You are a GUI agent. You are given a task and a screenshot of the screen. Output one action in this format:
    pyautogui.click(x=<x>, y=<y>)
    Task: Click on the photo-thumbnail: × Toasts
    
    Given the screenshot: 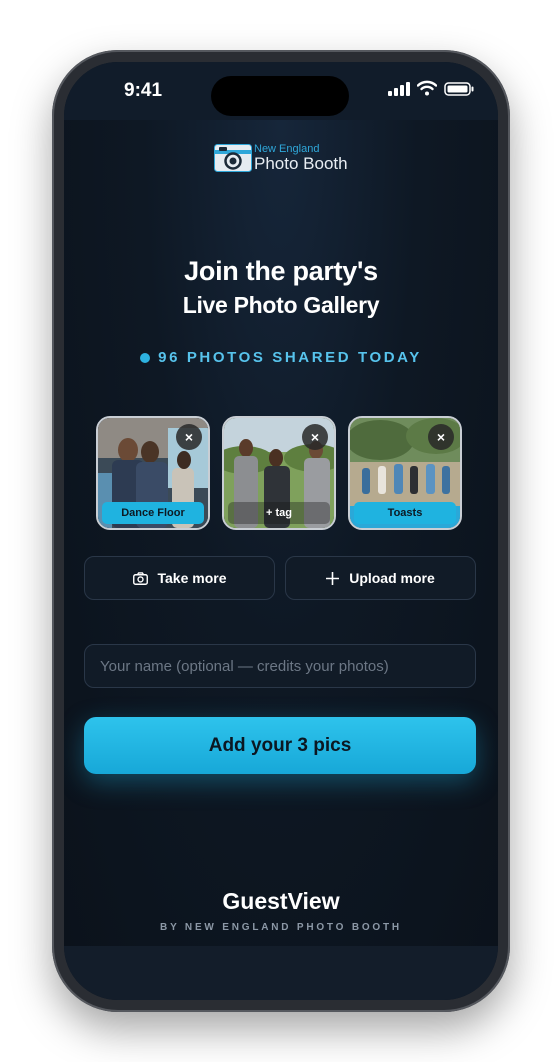 What is the action you would take?
    pyautogui.click(x=405, y=473)
    